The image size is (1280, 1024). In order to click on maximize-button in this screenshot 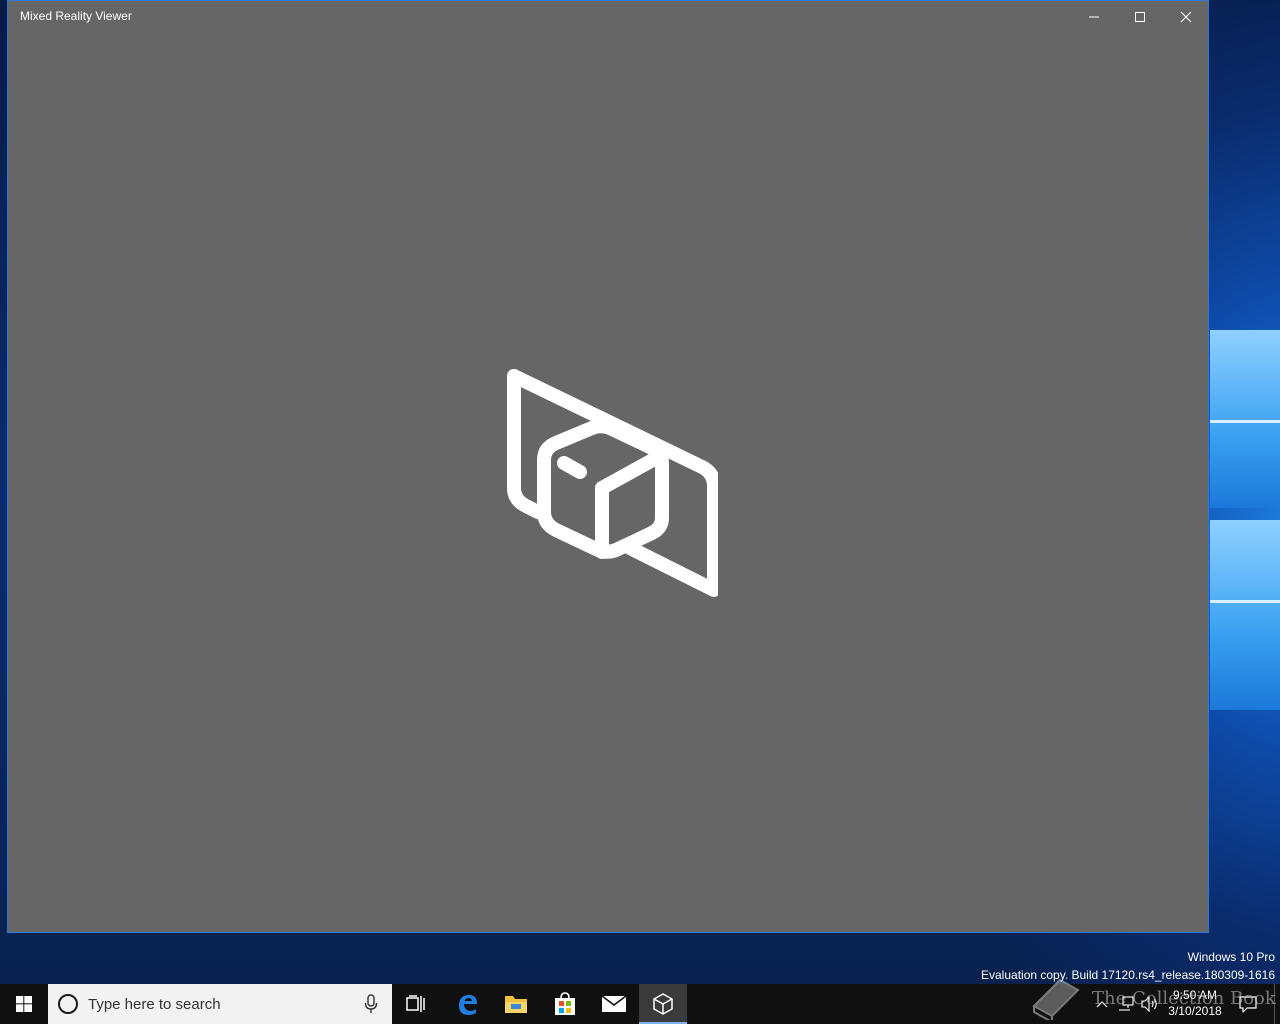, I will do `click(1140, 17)`.